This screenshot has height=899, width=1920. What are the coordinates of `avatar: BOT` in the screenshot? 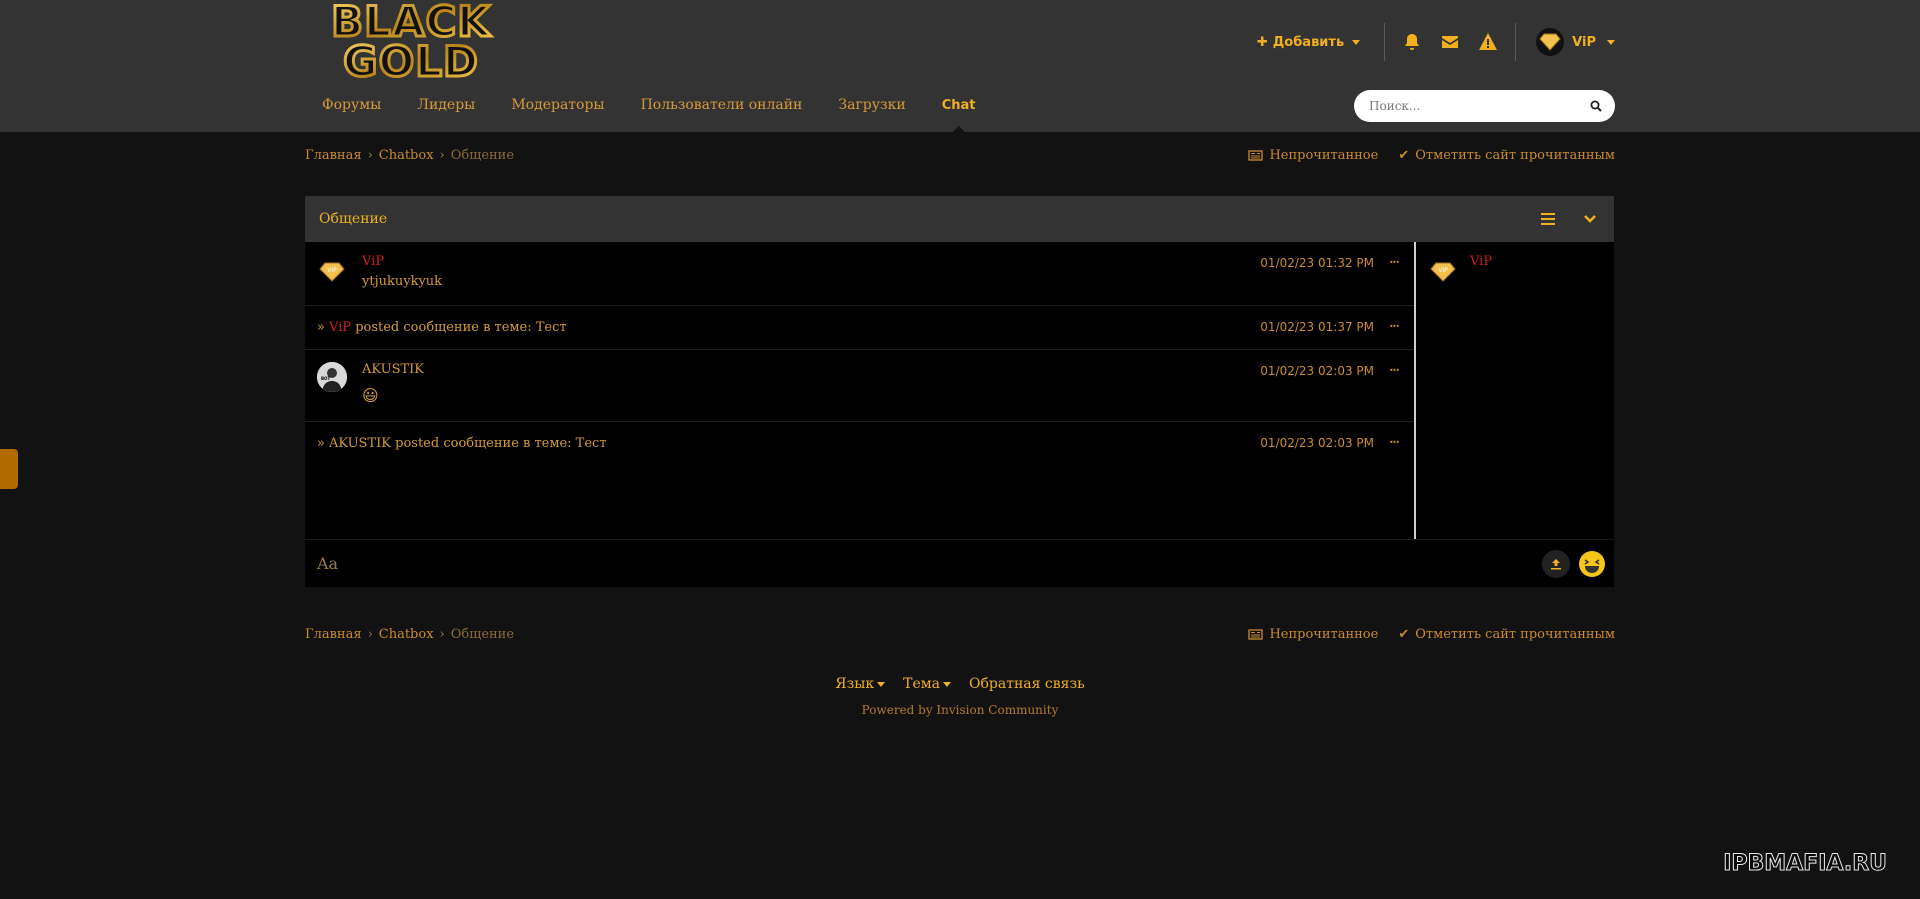 It's located at (332, 377).